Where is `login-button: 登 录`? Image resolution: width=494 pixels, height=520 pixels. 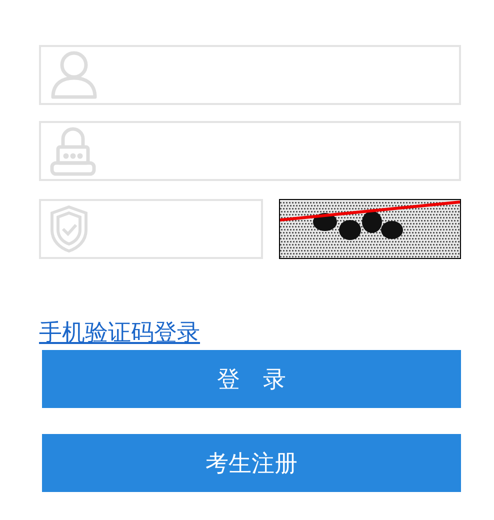
login-button: 登 录 is located at coordinates (251, 379).